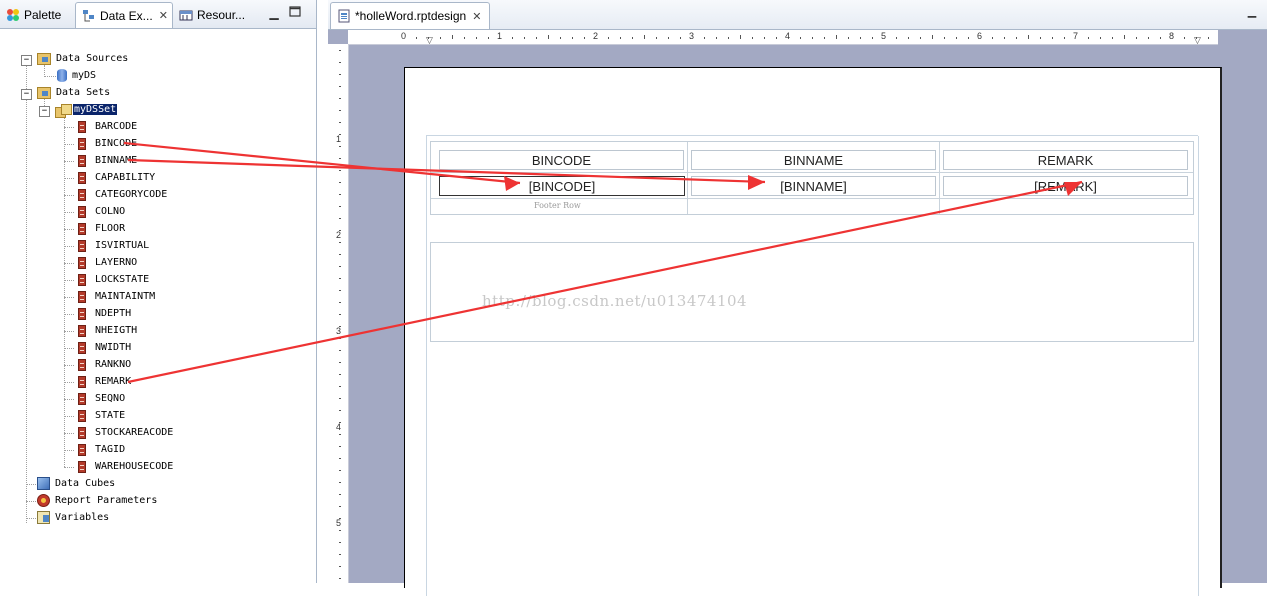 The width and height of the screenshot is (1267, 596). I want to click on tree-node-myds: myDS, so click(77, 75).